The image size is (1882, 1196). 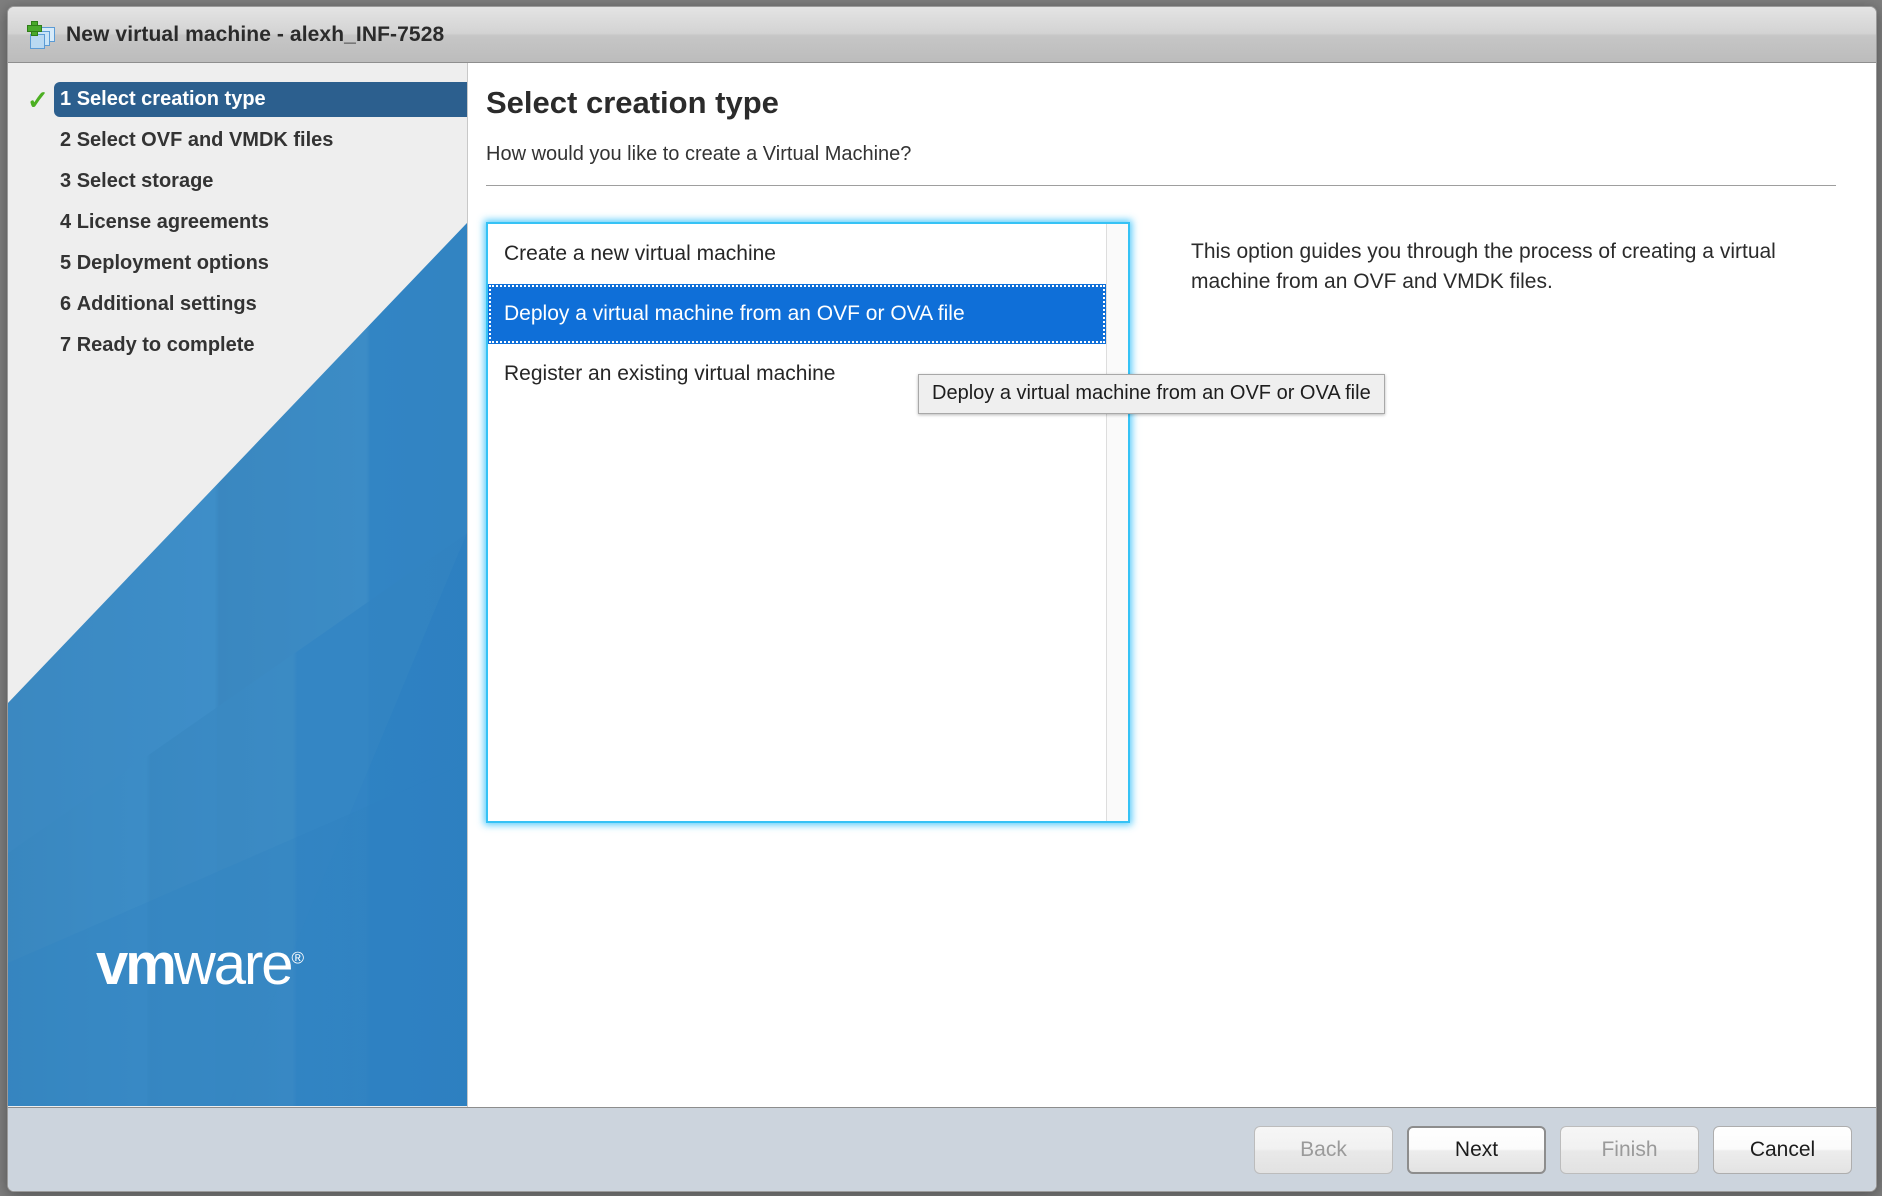 What do you see at coordinates (632, 102) in the screenshot?
I see `page-title: Select creation type` at bounding box center [632, 102].